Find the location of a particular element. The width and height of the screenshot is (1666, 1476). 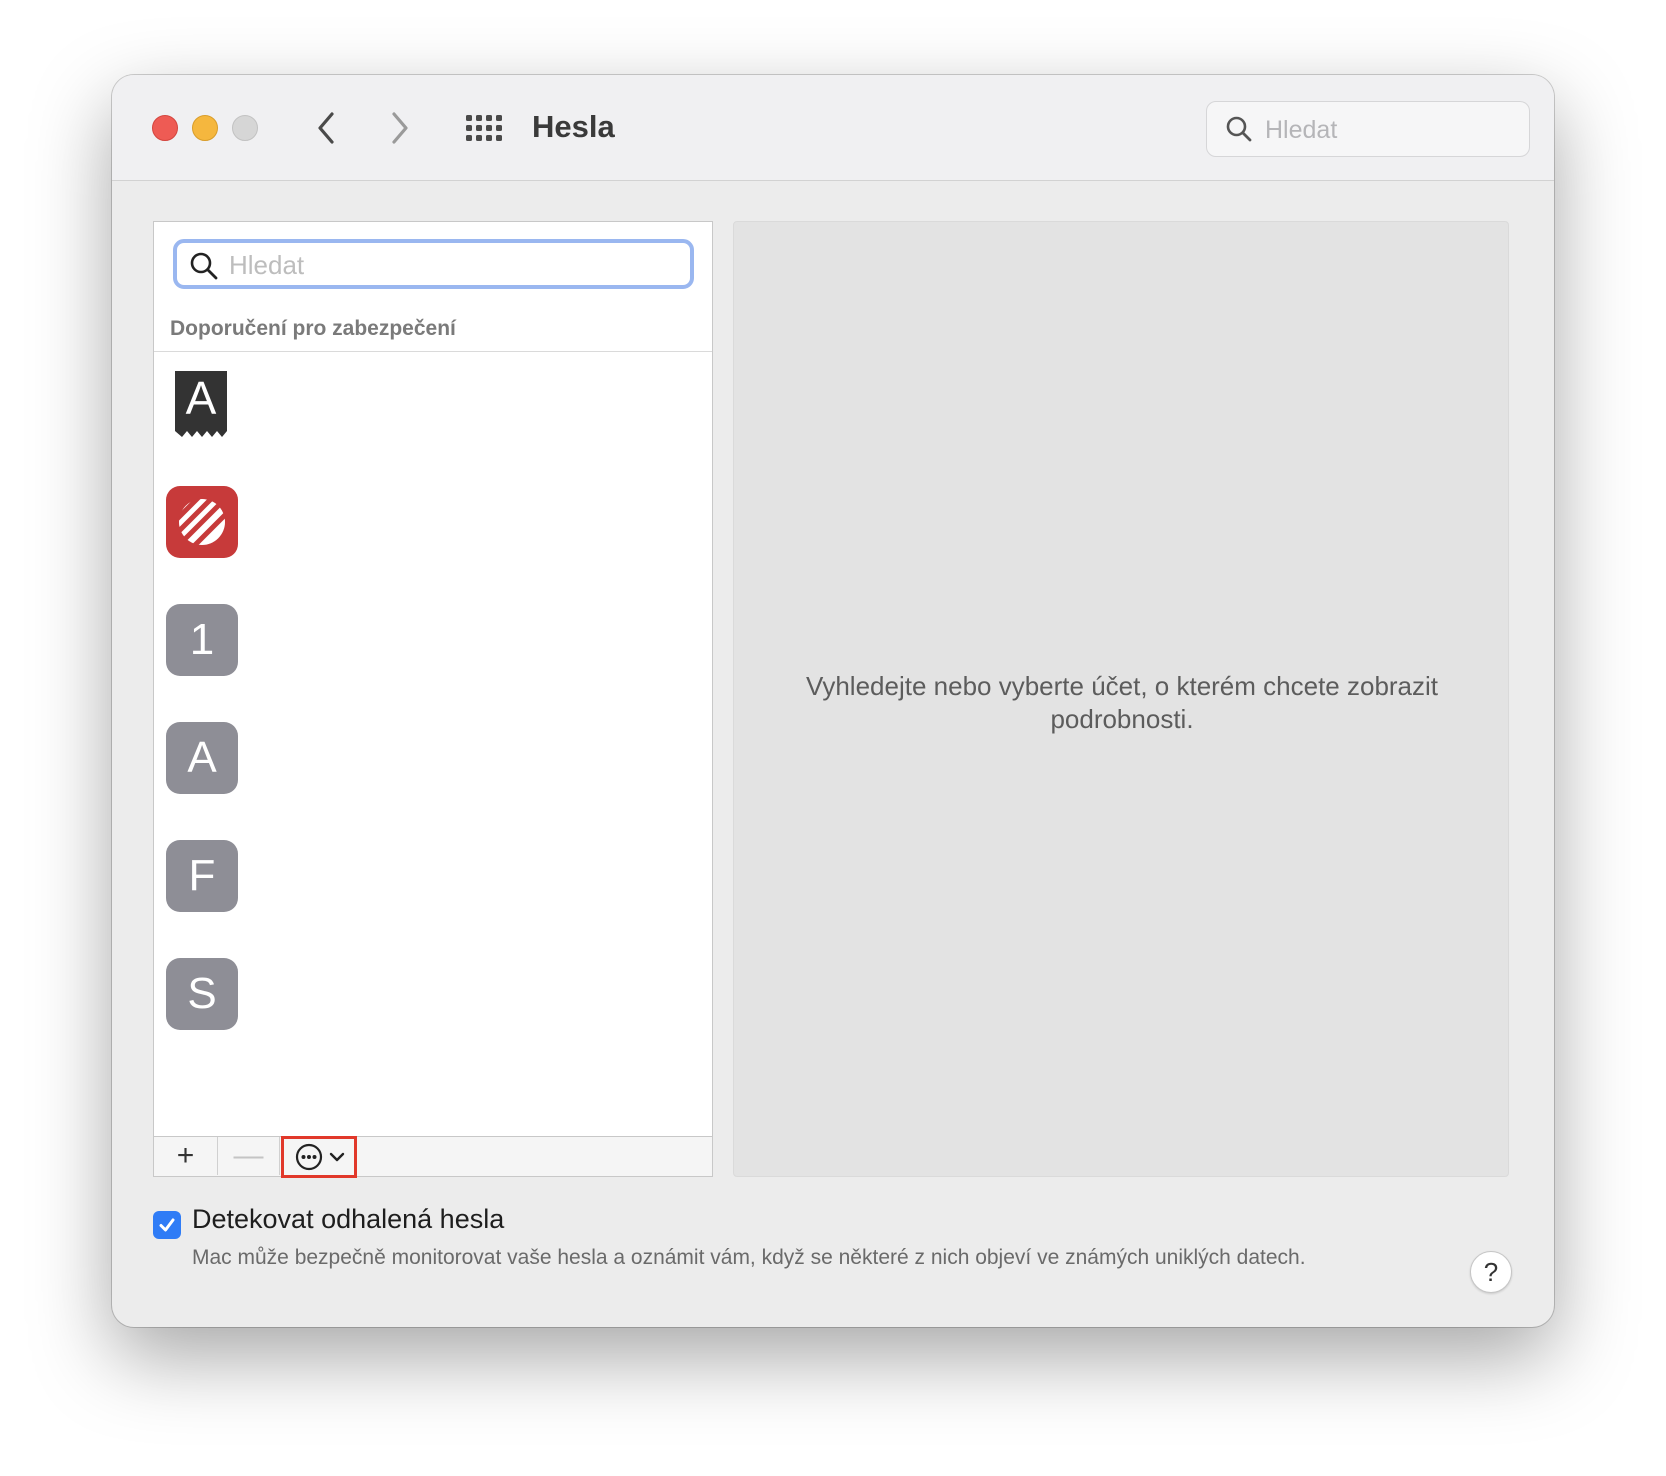

forward-button is located at coordinates (400, 128).